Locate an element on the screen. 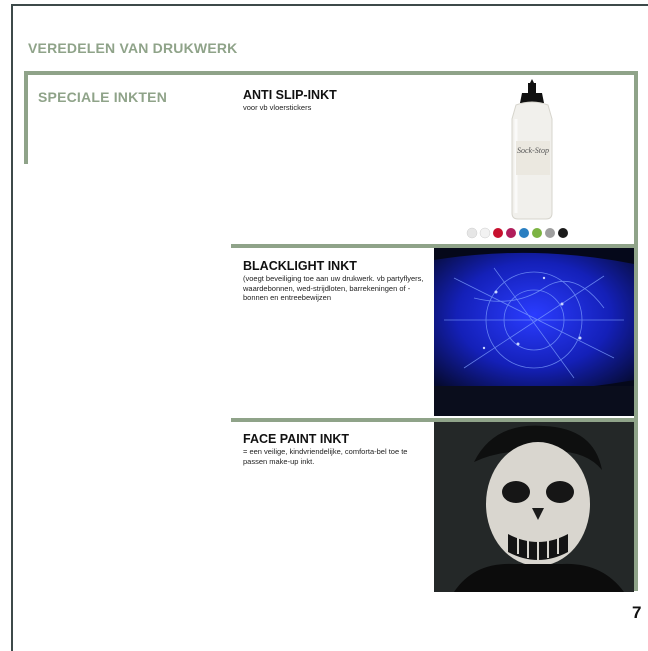 The image size is (648, 651). page-frame-left is located at coordinates (12, 327).